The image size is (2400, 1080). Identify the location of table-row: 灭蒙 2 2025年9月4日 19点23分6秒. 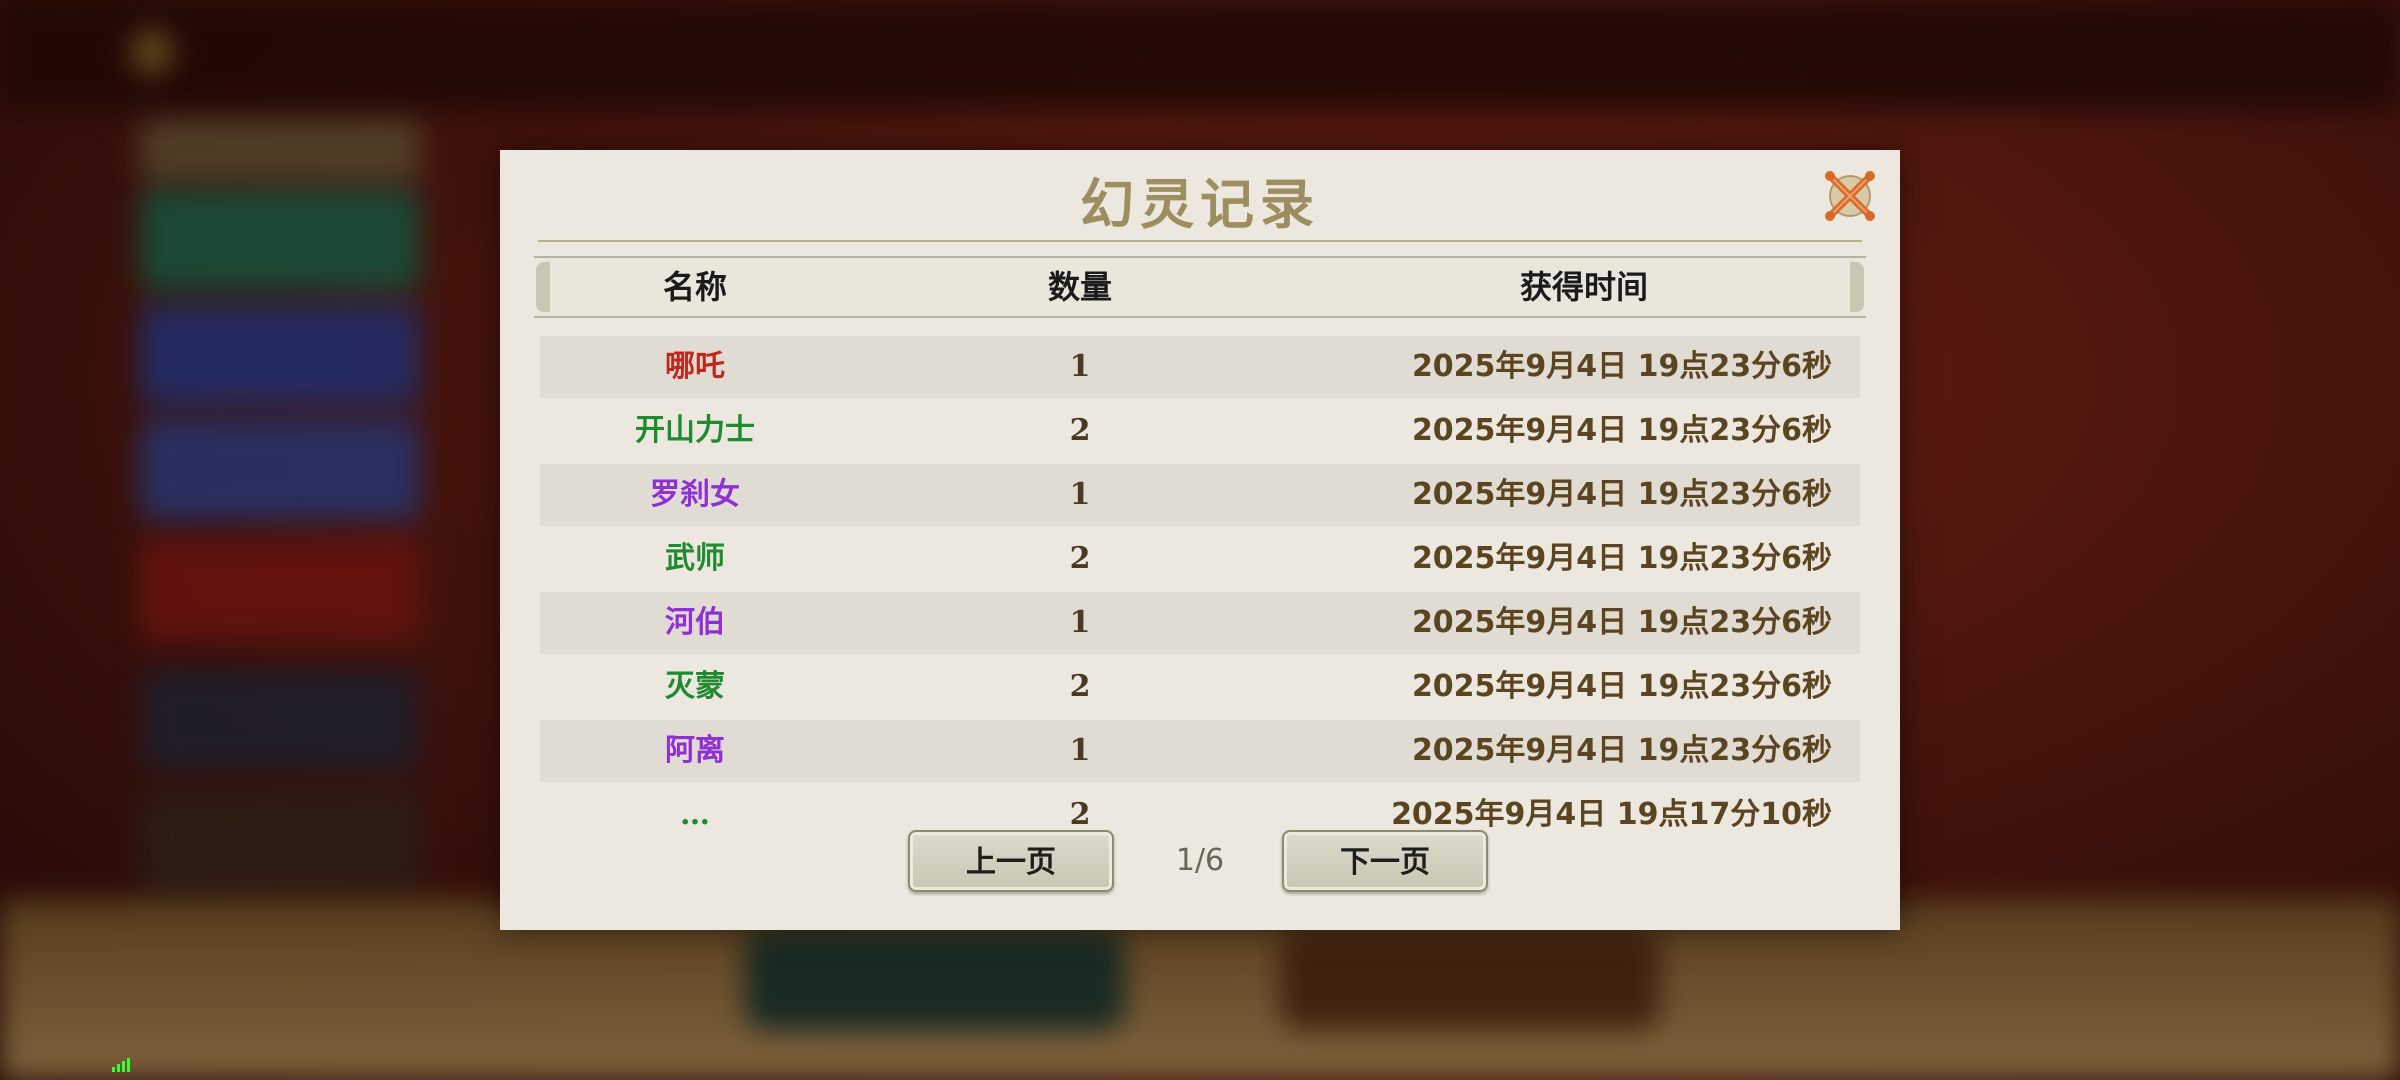
(1200, 687).